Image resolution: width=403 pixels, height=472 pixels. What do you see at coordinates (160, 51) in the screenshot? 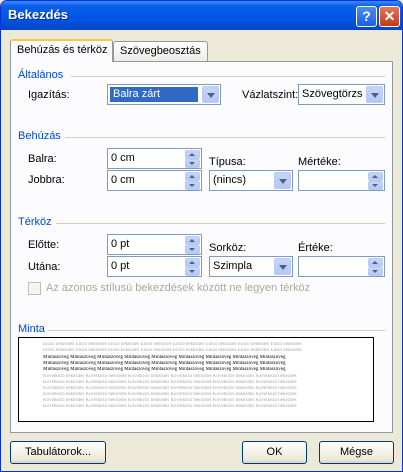
I see `tab-line-page-breaks: Szövegbeosztás` at bounding box center [160, 51].